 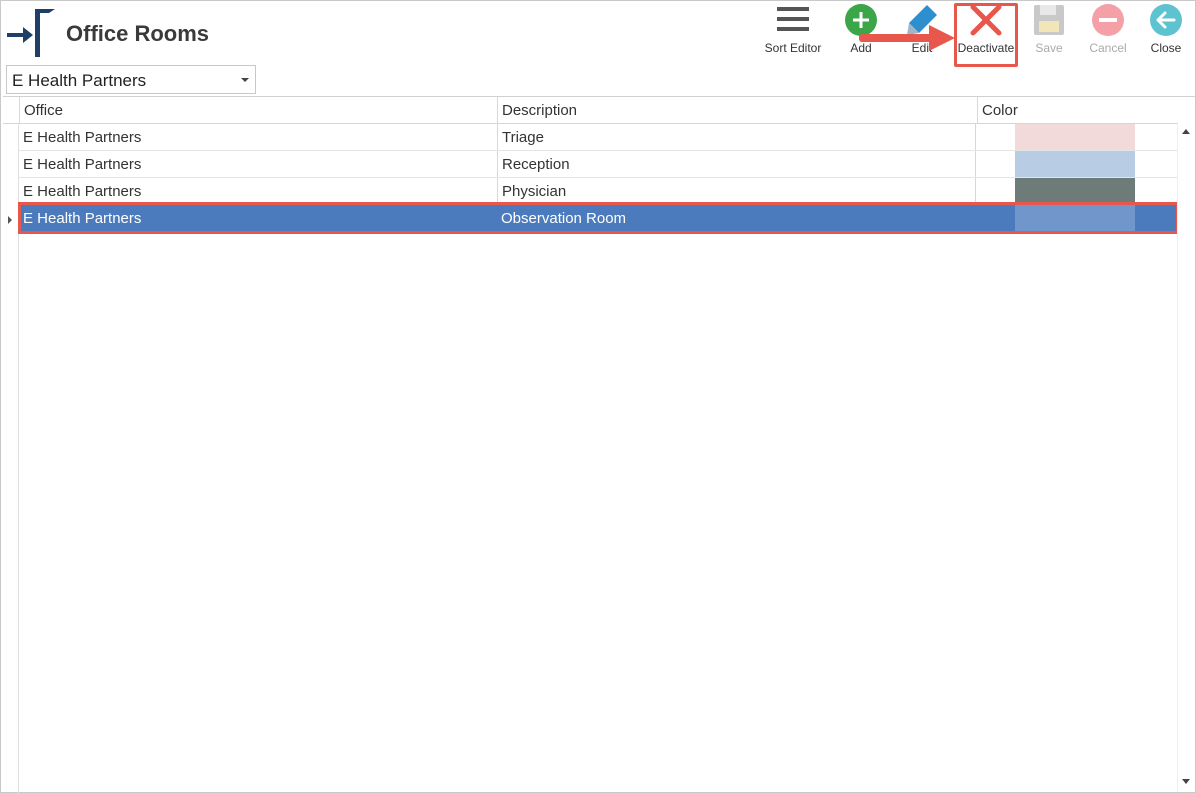 What do you see at coordinates (986, 20) in the screenshot?
I see `x-icon` at bounding box center [986, 20].